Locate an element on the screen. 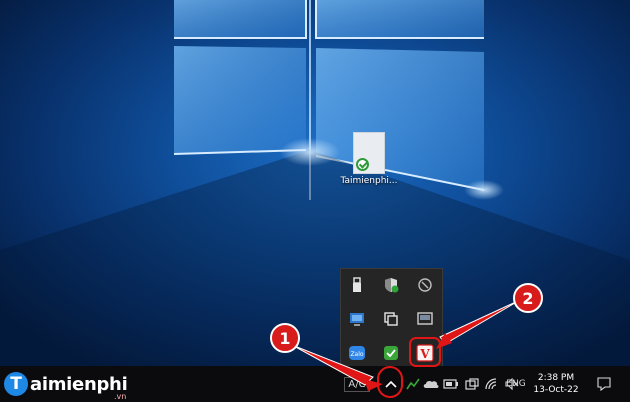  annotation-arrows is located at coordinates (406, 345).